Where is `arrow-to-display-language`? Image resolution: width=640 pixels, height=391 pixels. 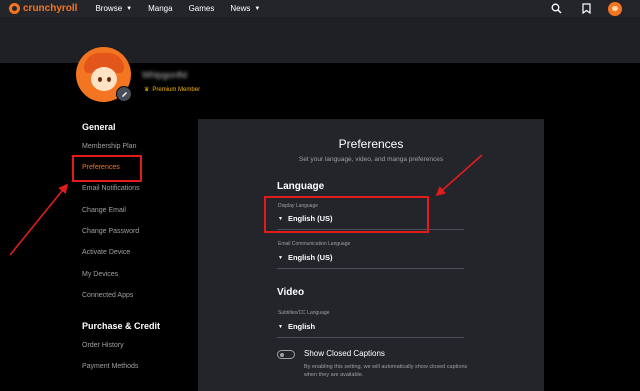 arrow-to-display-language is located at coordinates (459, 175).